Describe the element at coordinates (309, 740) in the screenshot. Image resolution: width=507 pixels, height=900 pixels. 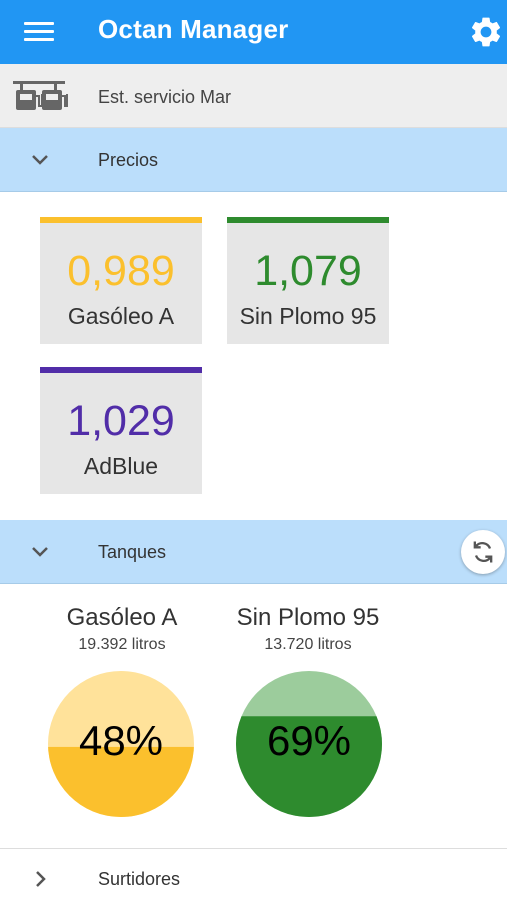
I see `tank-percentage: 69%` at that location.